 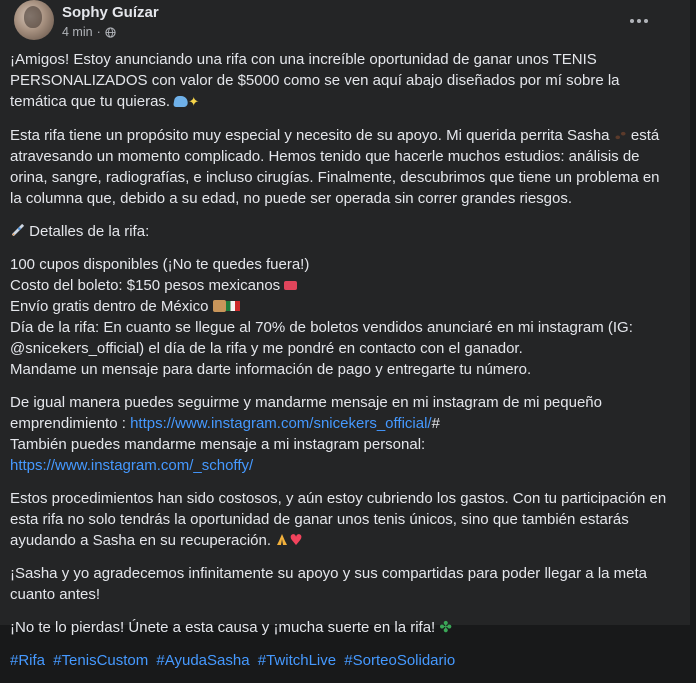 I want to click on folded-hands-emoji, so click(x=282, y=539).